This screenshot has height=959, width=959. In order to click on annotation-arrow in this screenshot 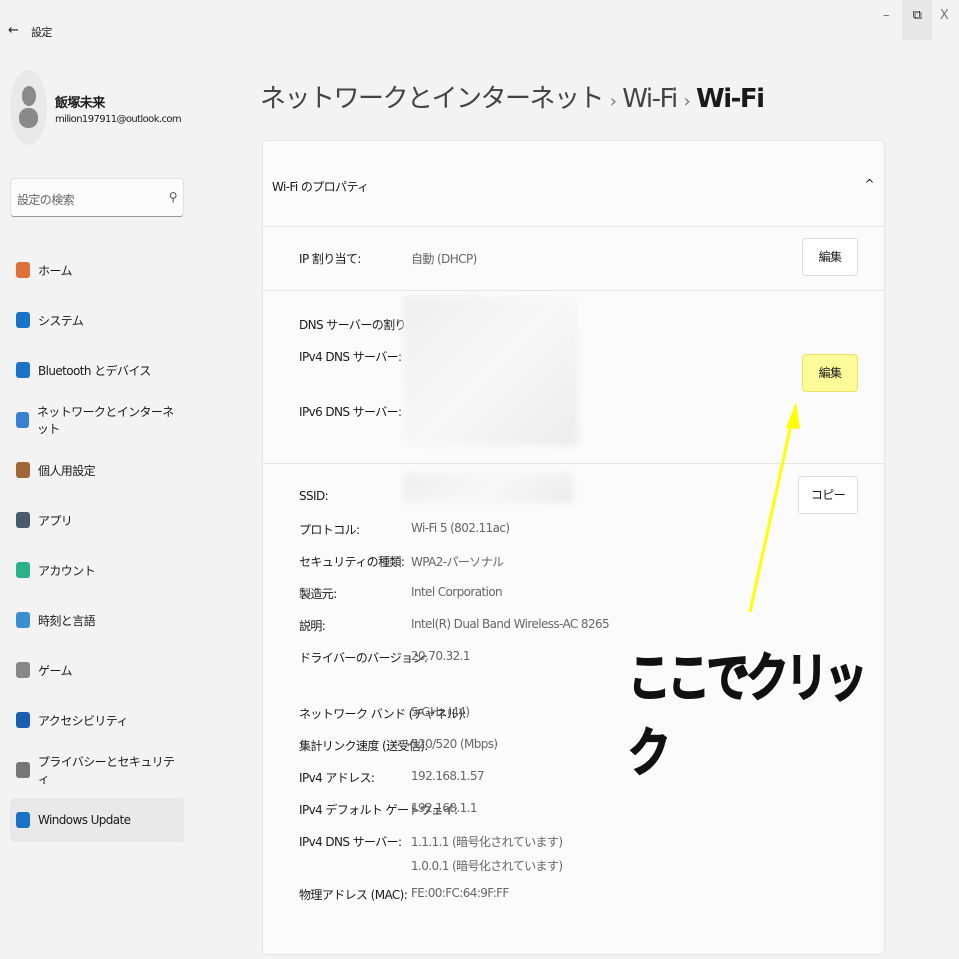, I will do `click(774, 507)`.